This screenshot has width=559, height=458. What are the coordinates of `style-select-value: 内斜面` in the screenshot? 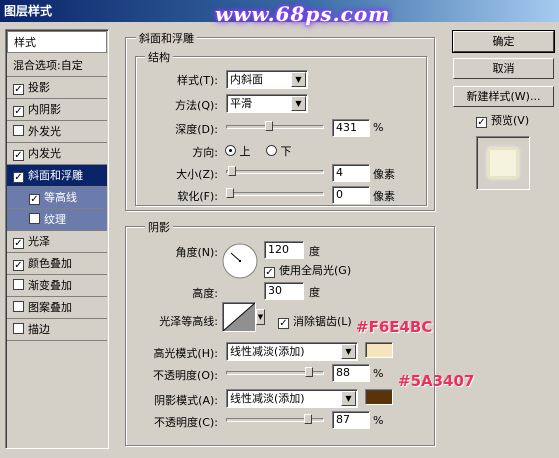 It's located at (246, 79).